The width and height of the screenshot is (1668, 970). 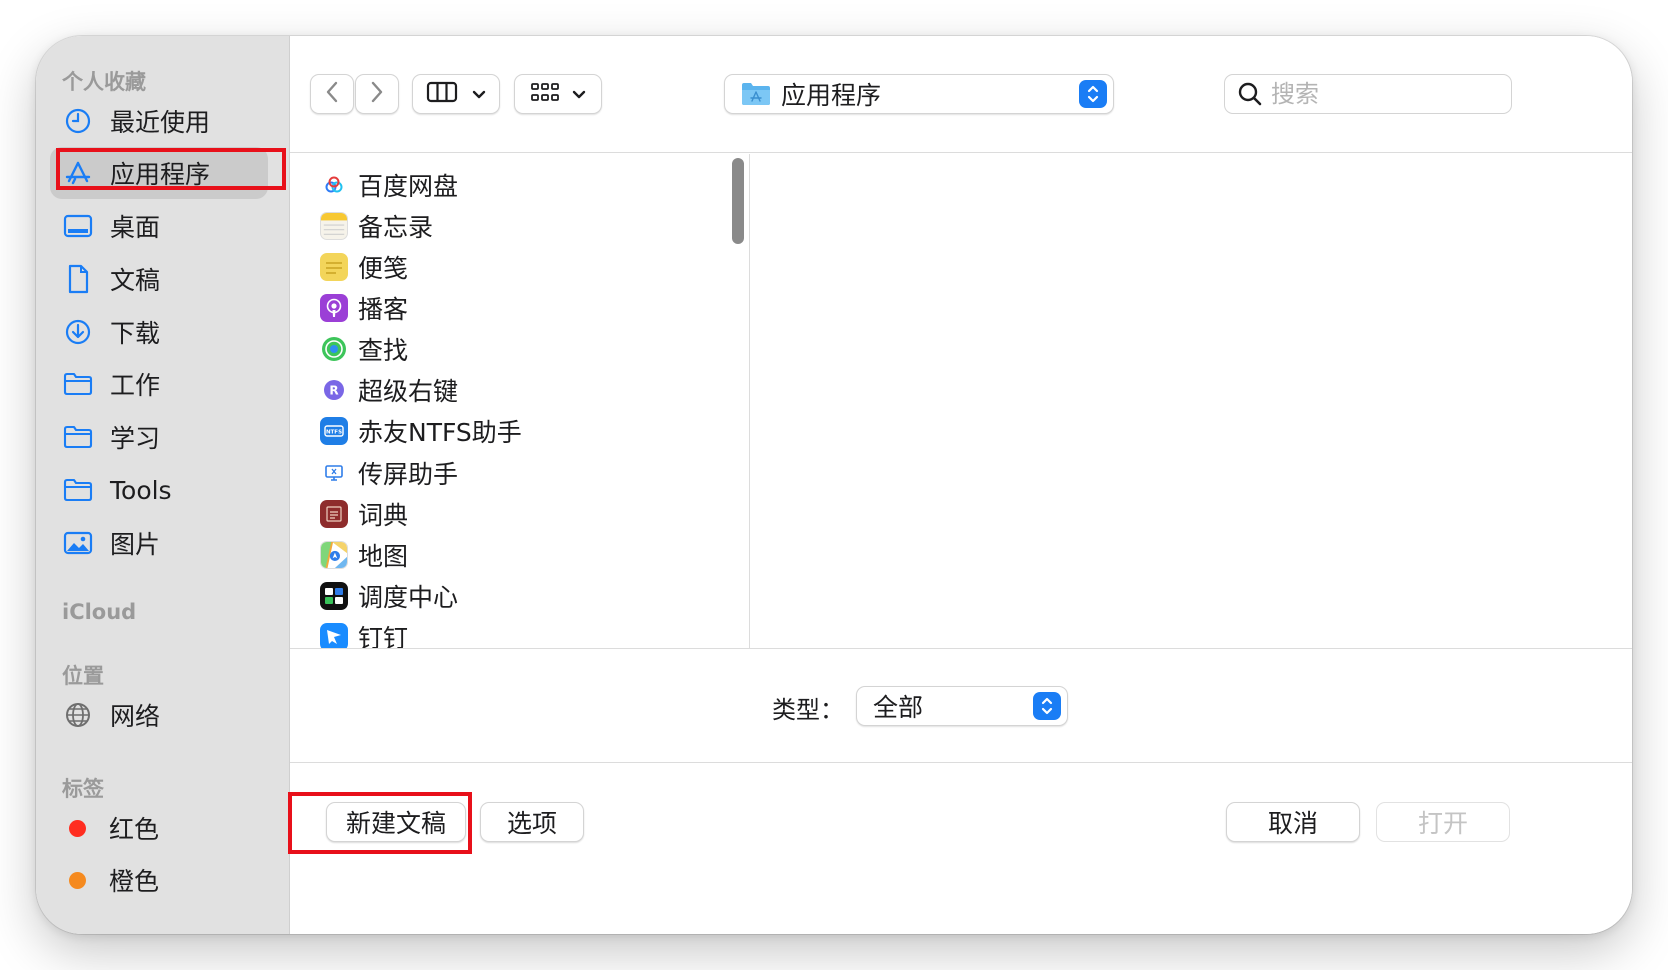 I want to click on list-item: 地图, so click(x=364, y=555).